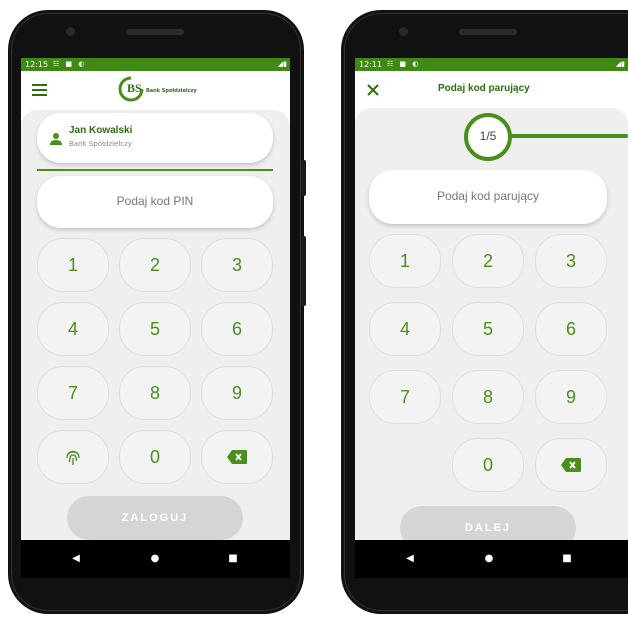 The width and height of the screenshot is (628, 619). What do you see at coordinates (56, 139) in the screenshot?
I see `person-icon` at bounding box center [56, 139].